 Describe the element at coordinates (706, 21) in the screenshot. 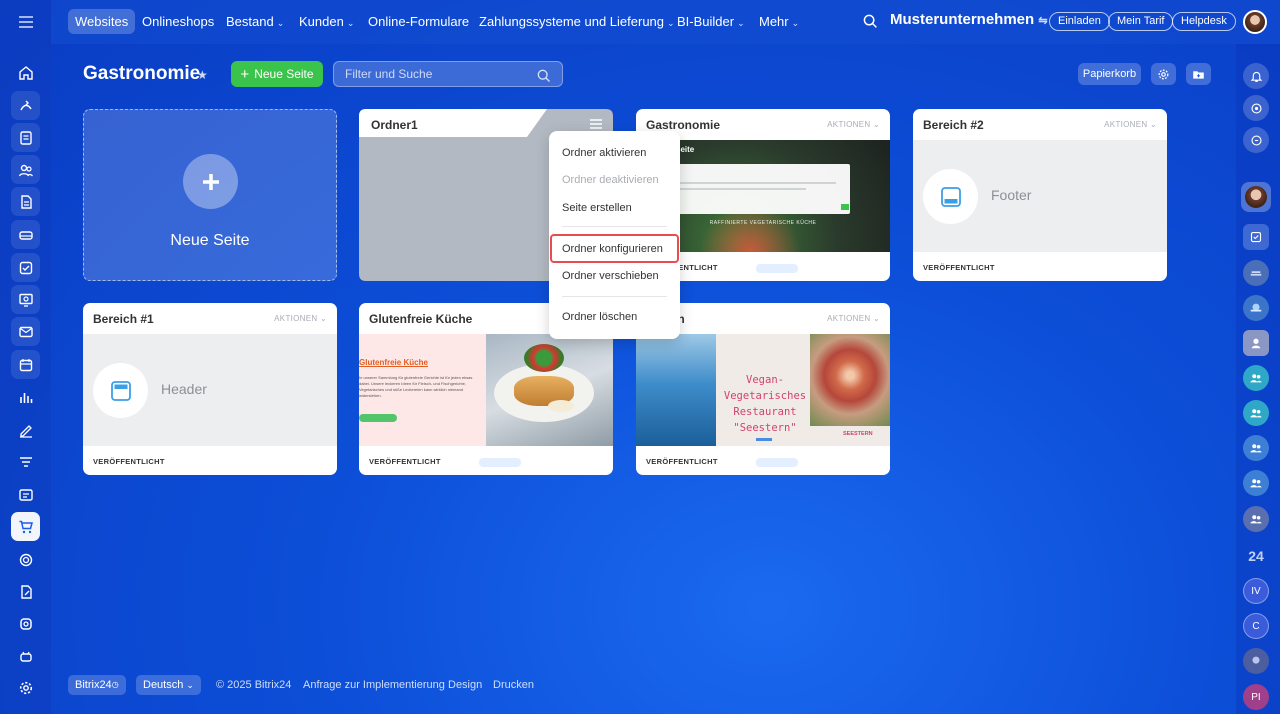

I see `tab-label: BI-Builder` at that location.